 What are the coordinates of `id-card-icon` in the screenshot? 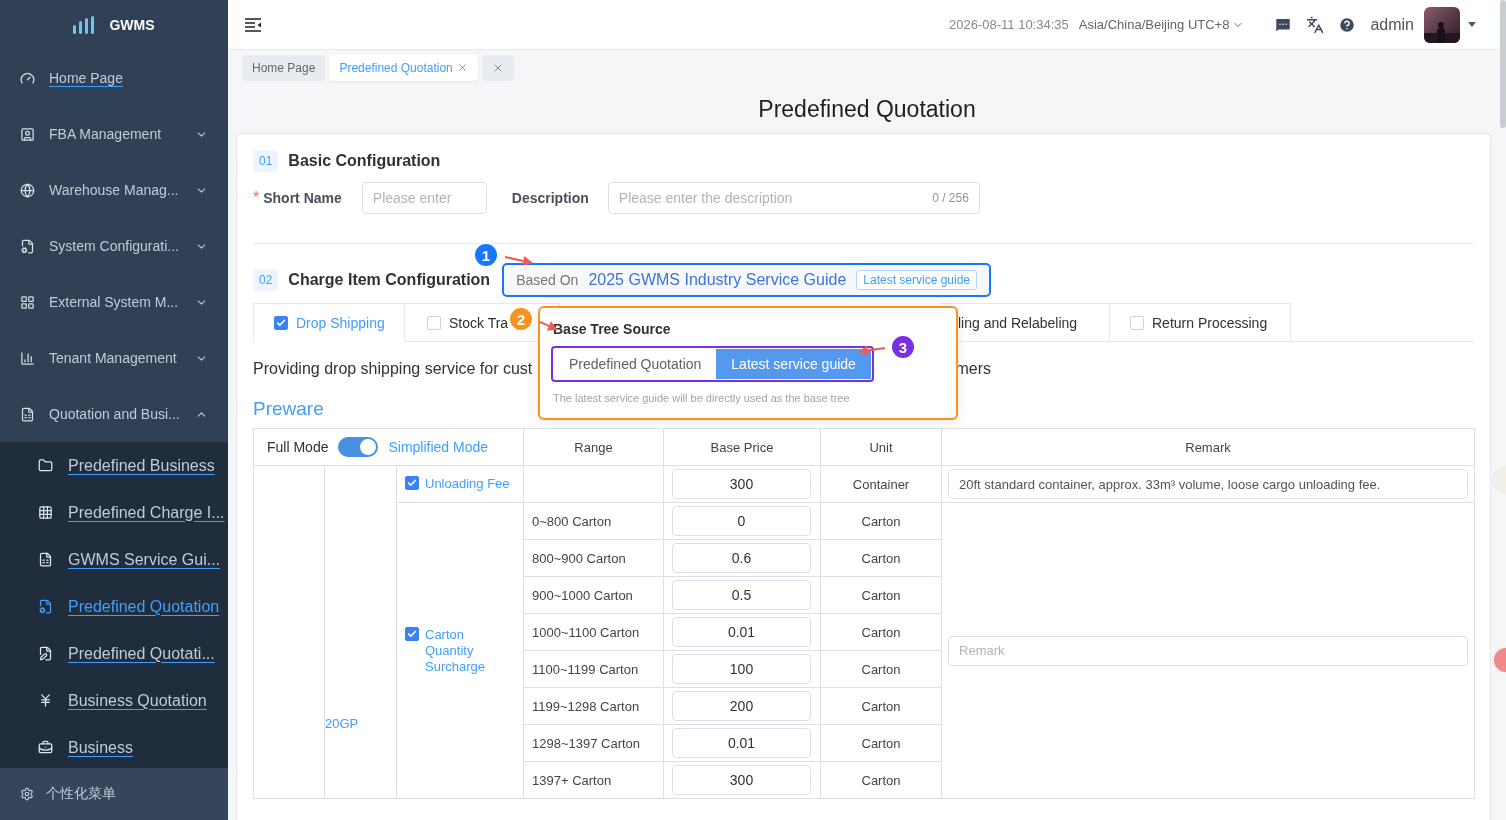 It's located at (27, 134).